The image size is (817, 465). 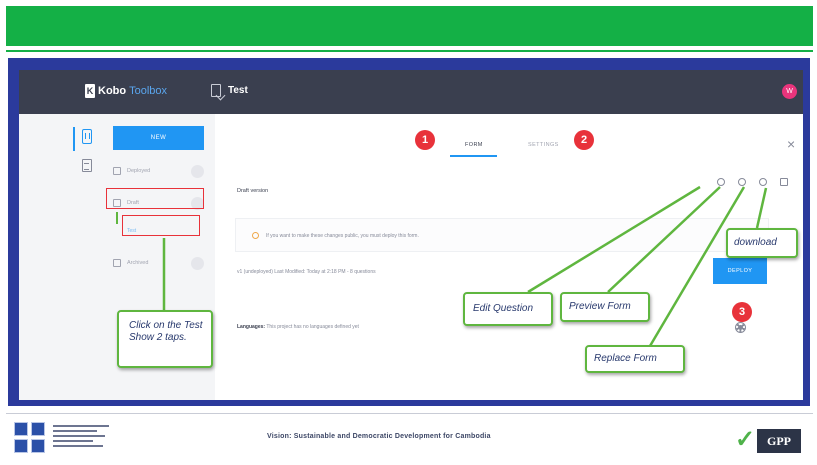 What do you see at coordinates (605, 307) in the screenshot?
I see `callout-preview-form: Preview Form` at bounding box center [605, 307].